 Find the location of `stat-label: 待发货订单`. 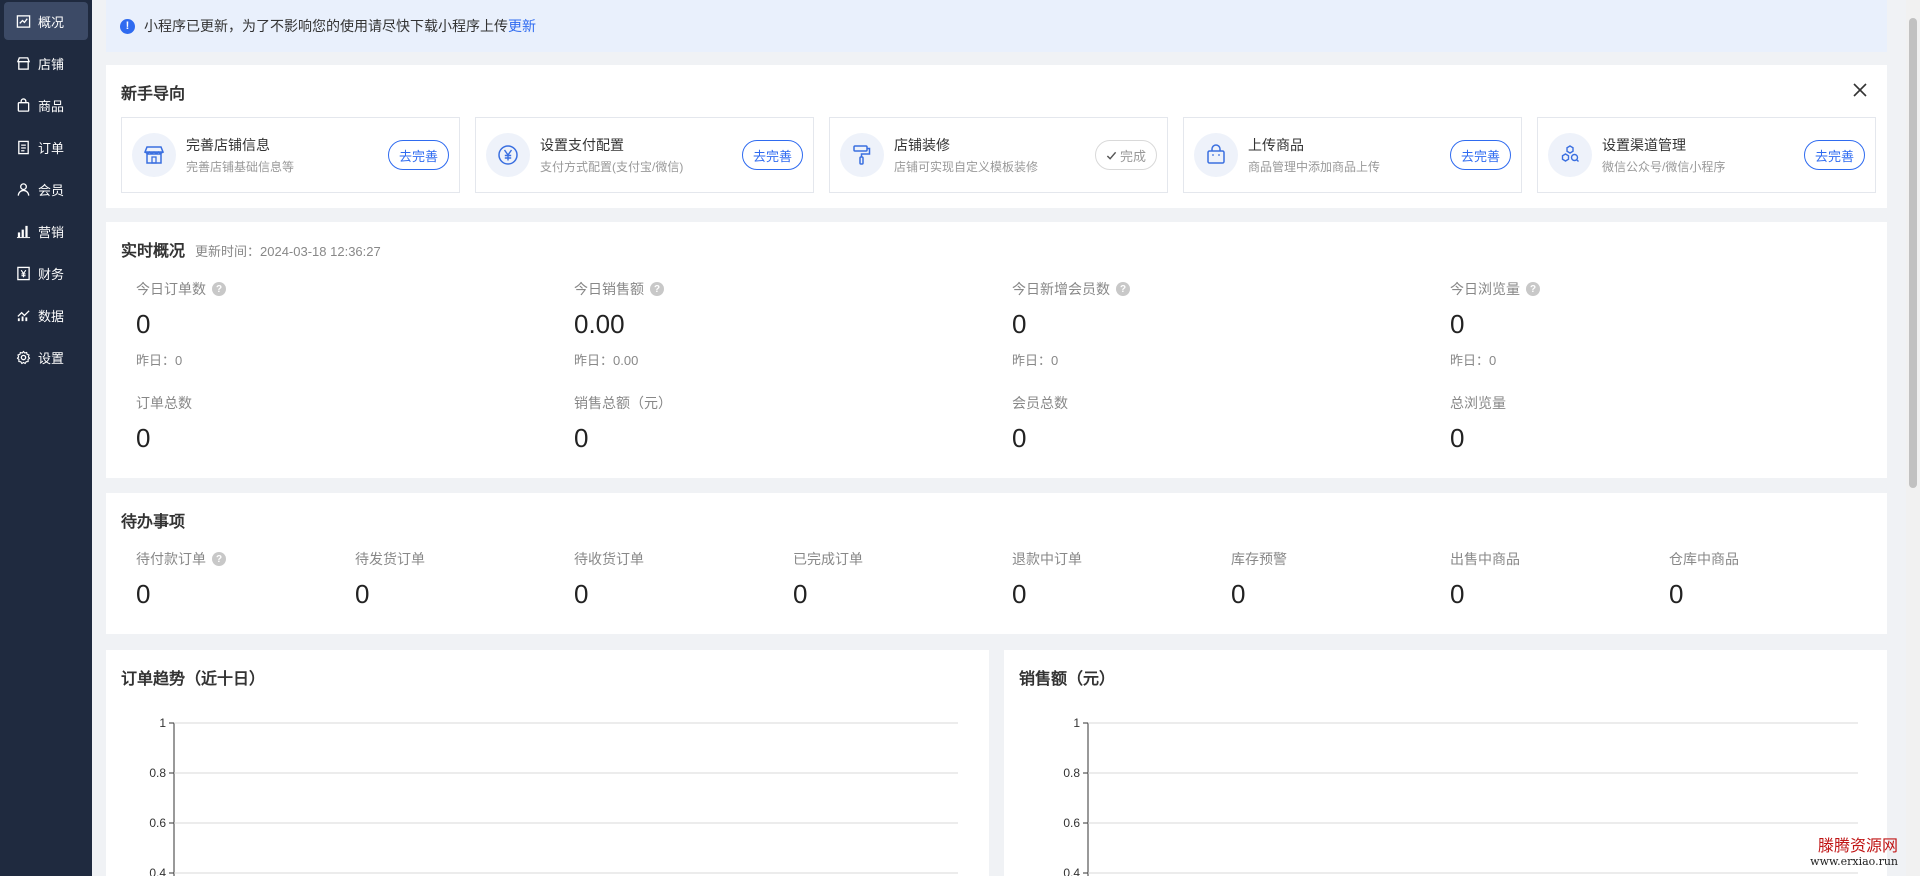

stat-label: 待发货订单 is located at coordinates (390, 559).